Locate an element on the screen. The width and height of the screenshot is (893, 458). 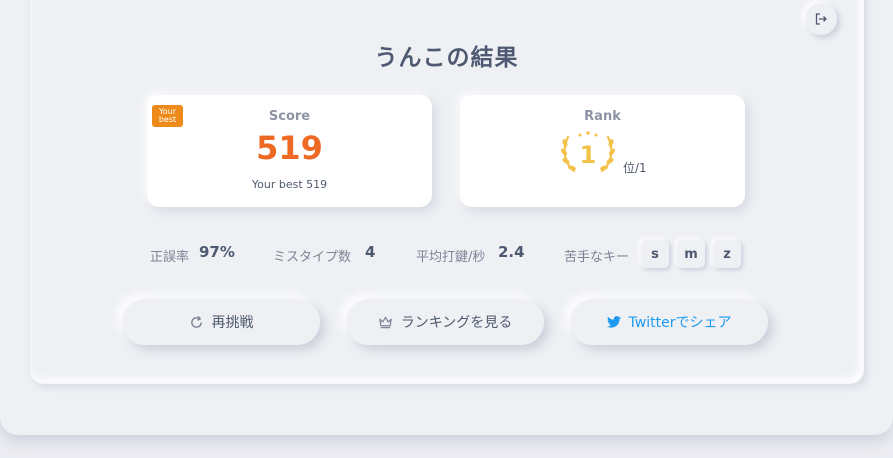
accuracy-label: 正誤率 is located at coordinates (170, 257).